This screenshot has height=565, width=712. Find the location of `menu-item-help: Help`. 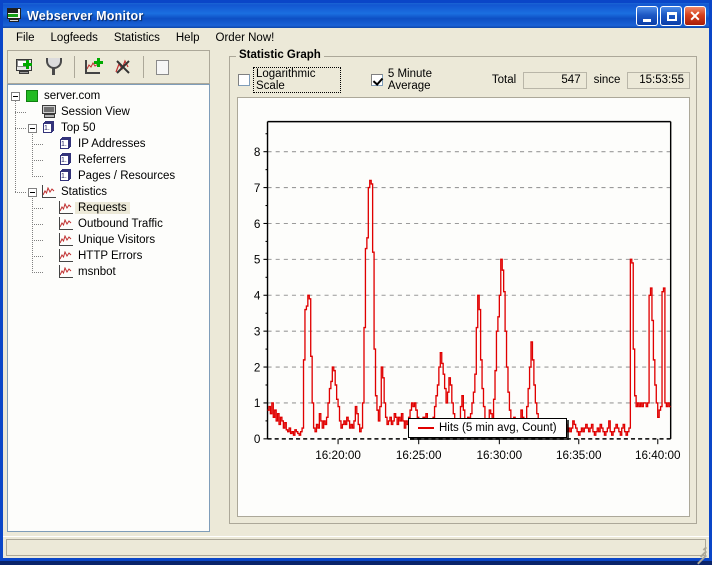

menu-item-help: Help is located at coordinates (188, 38).